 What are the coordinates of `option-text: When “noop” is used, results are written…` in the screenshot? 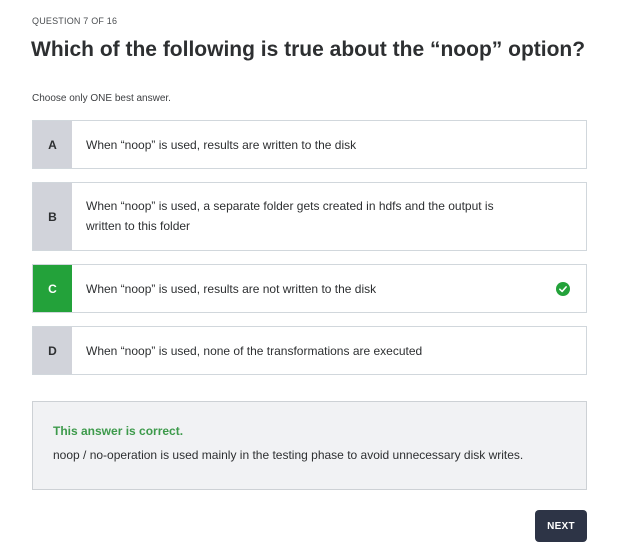 It's located at (221, 144).